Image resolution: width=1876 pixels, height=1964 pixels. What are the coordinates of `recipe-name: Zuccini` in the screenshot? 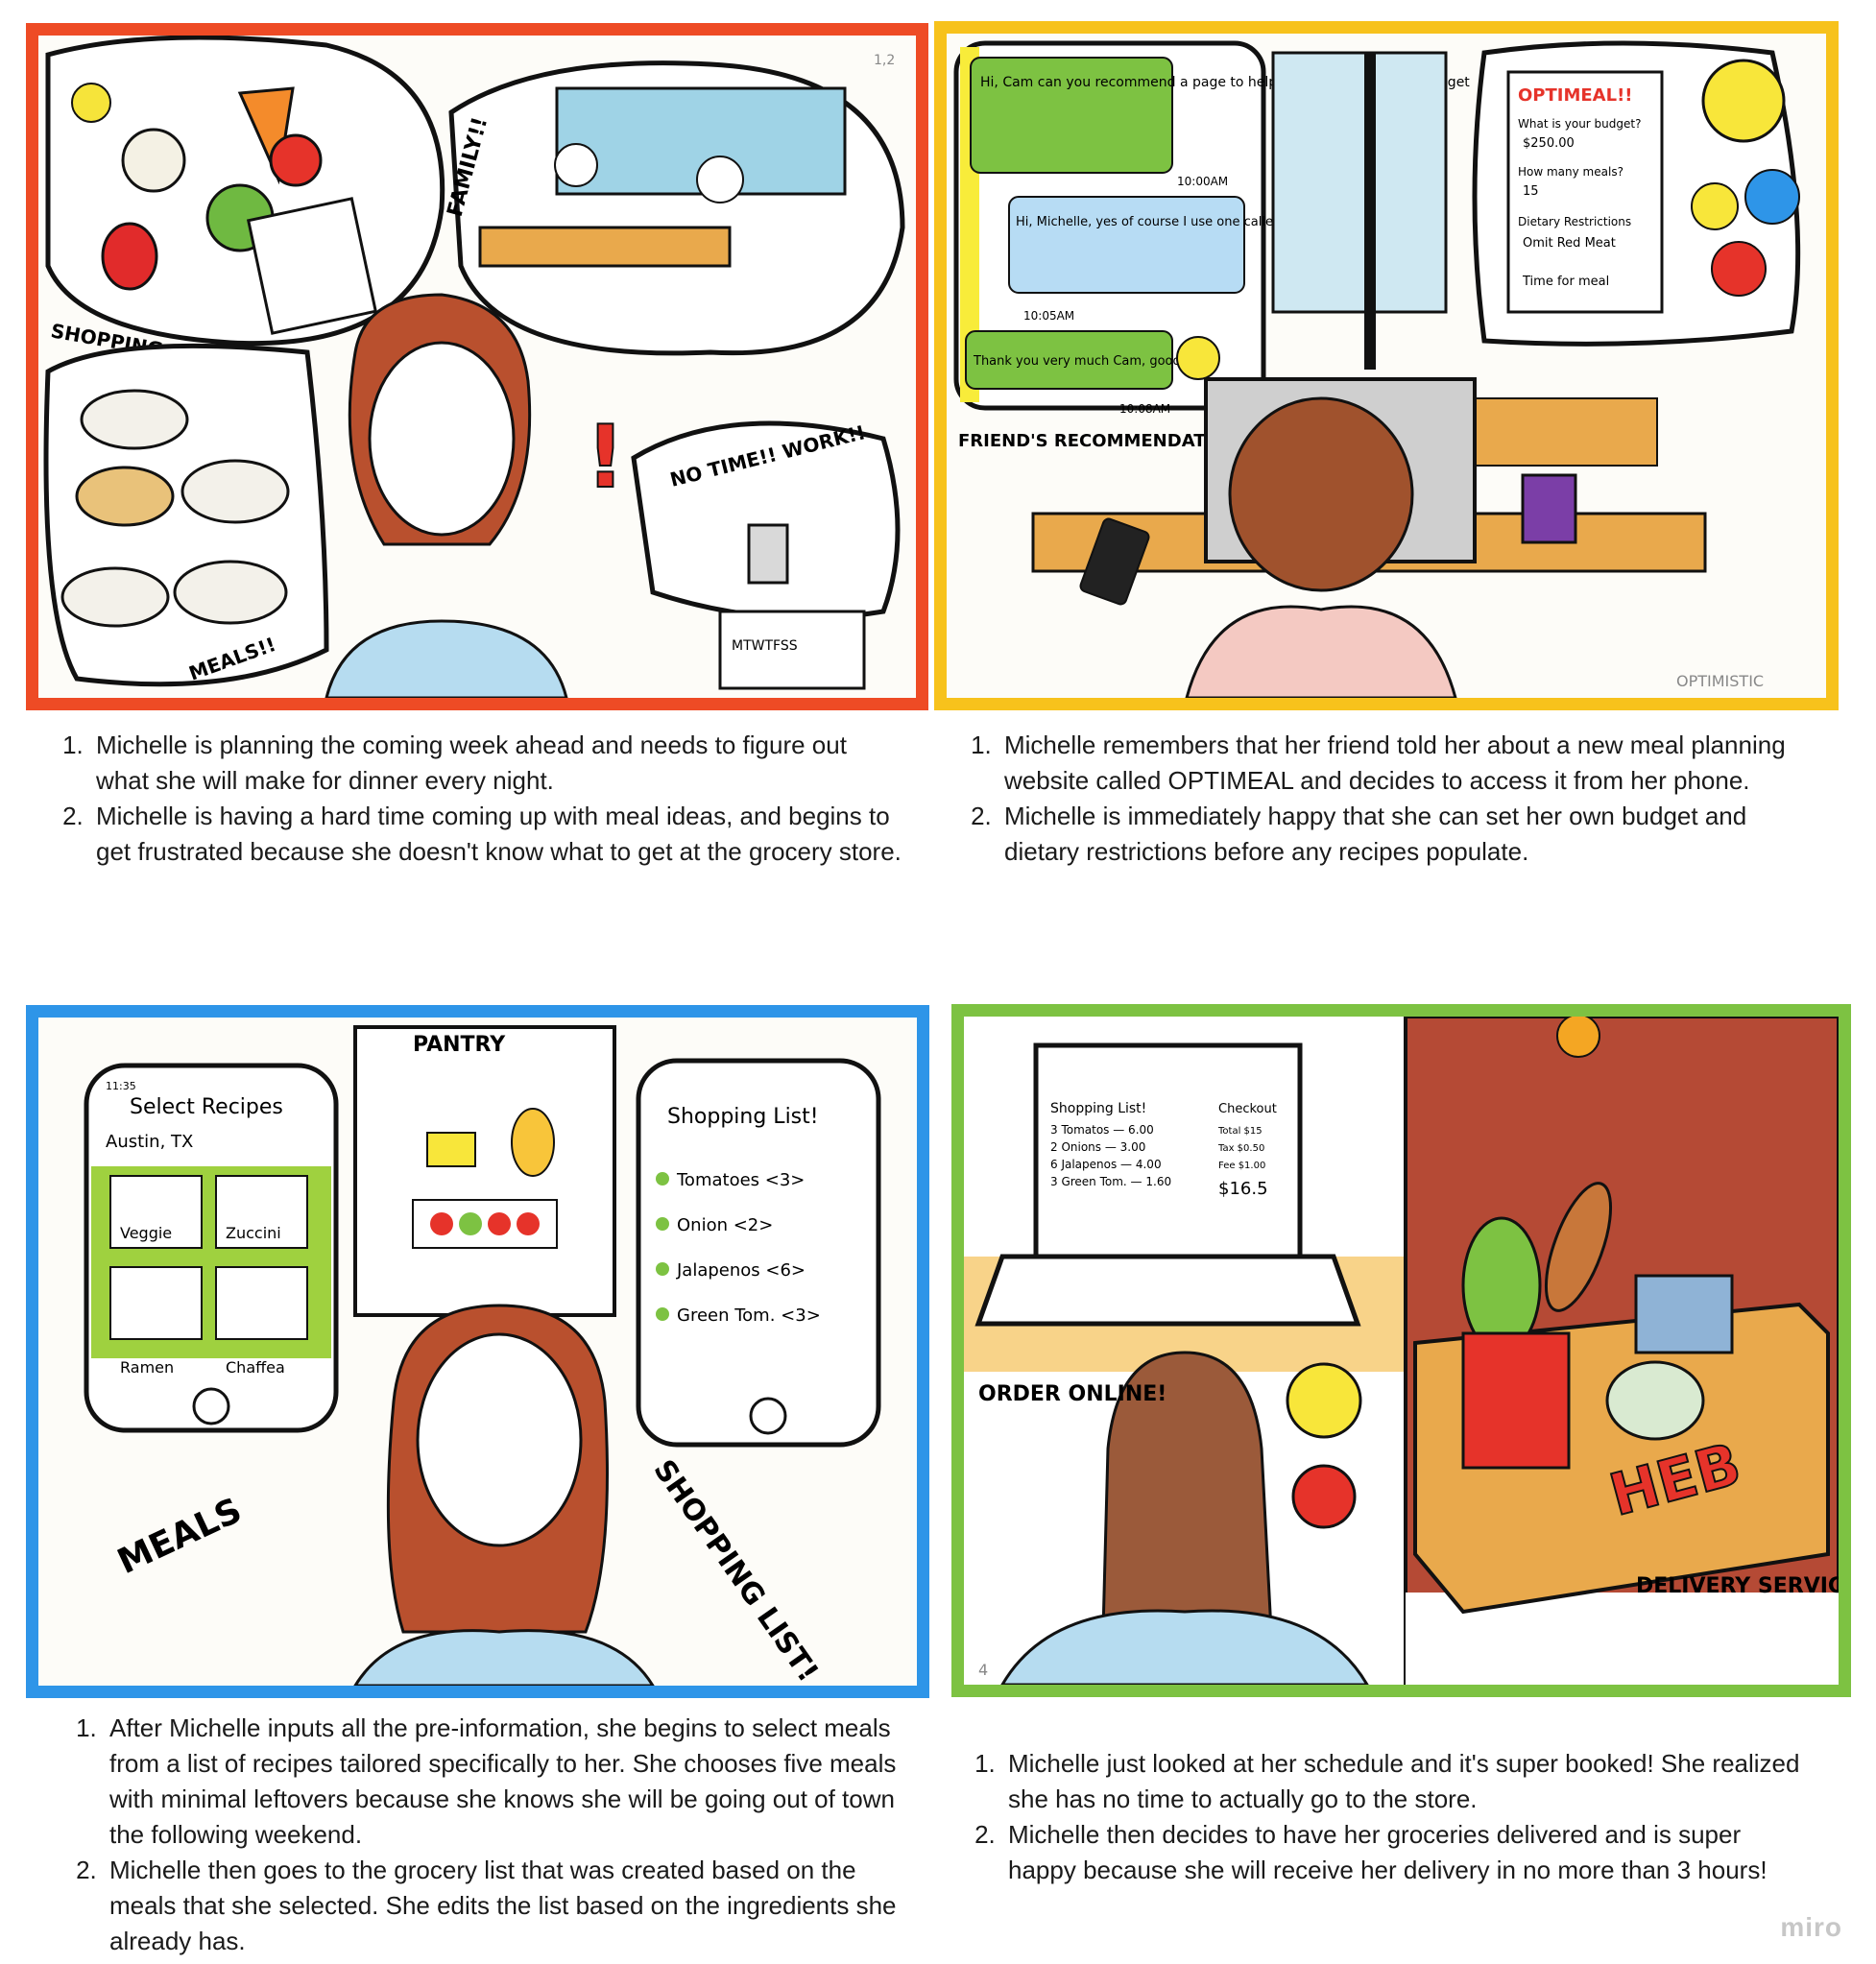 It's located at (253, 1233).